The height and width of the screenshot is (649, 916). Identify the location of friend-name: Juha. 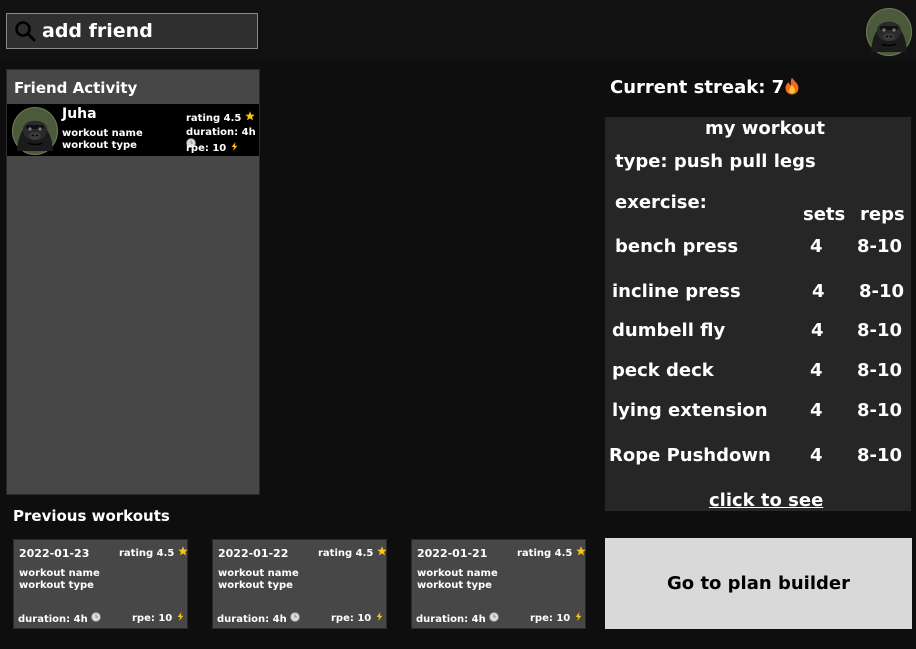
(79, 114).